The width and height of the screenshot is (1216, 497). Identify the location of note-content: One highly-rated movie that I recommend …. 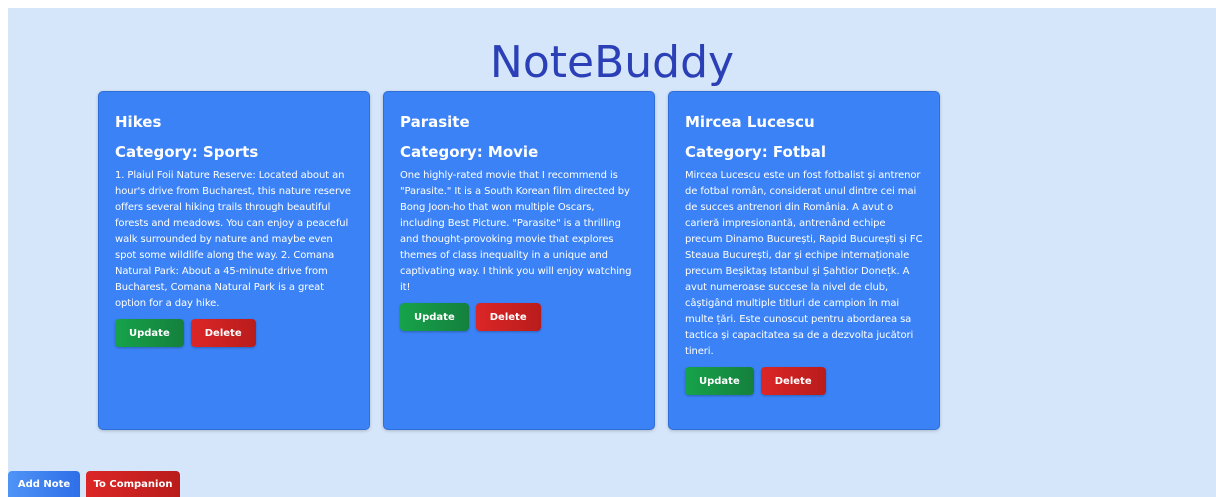
(516, 231).